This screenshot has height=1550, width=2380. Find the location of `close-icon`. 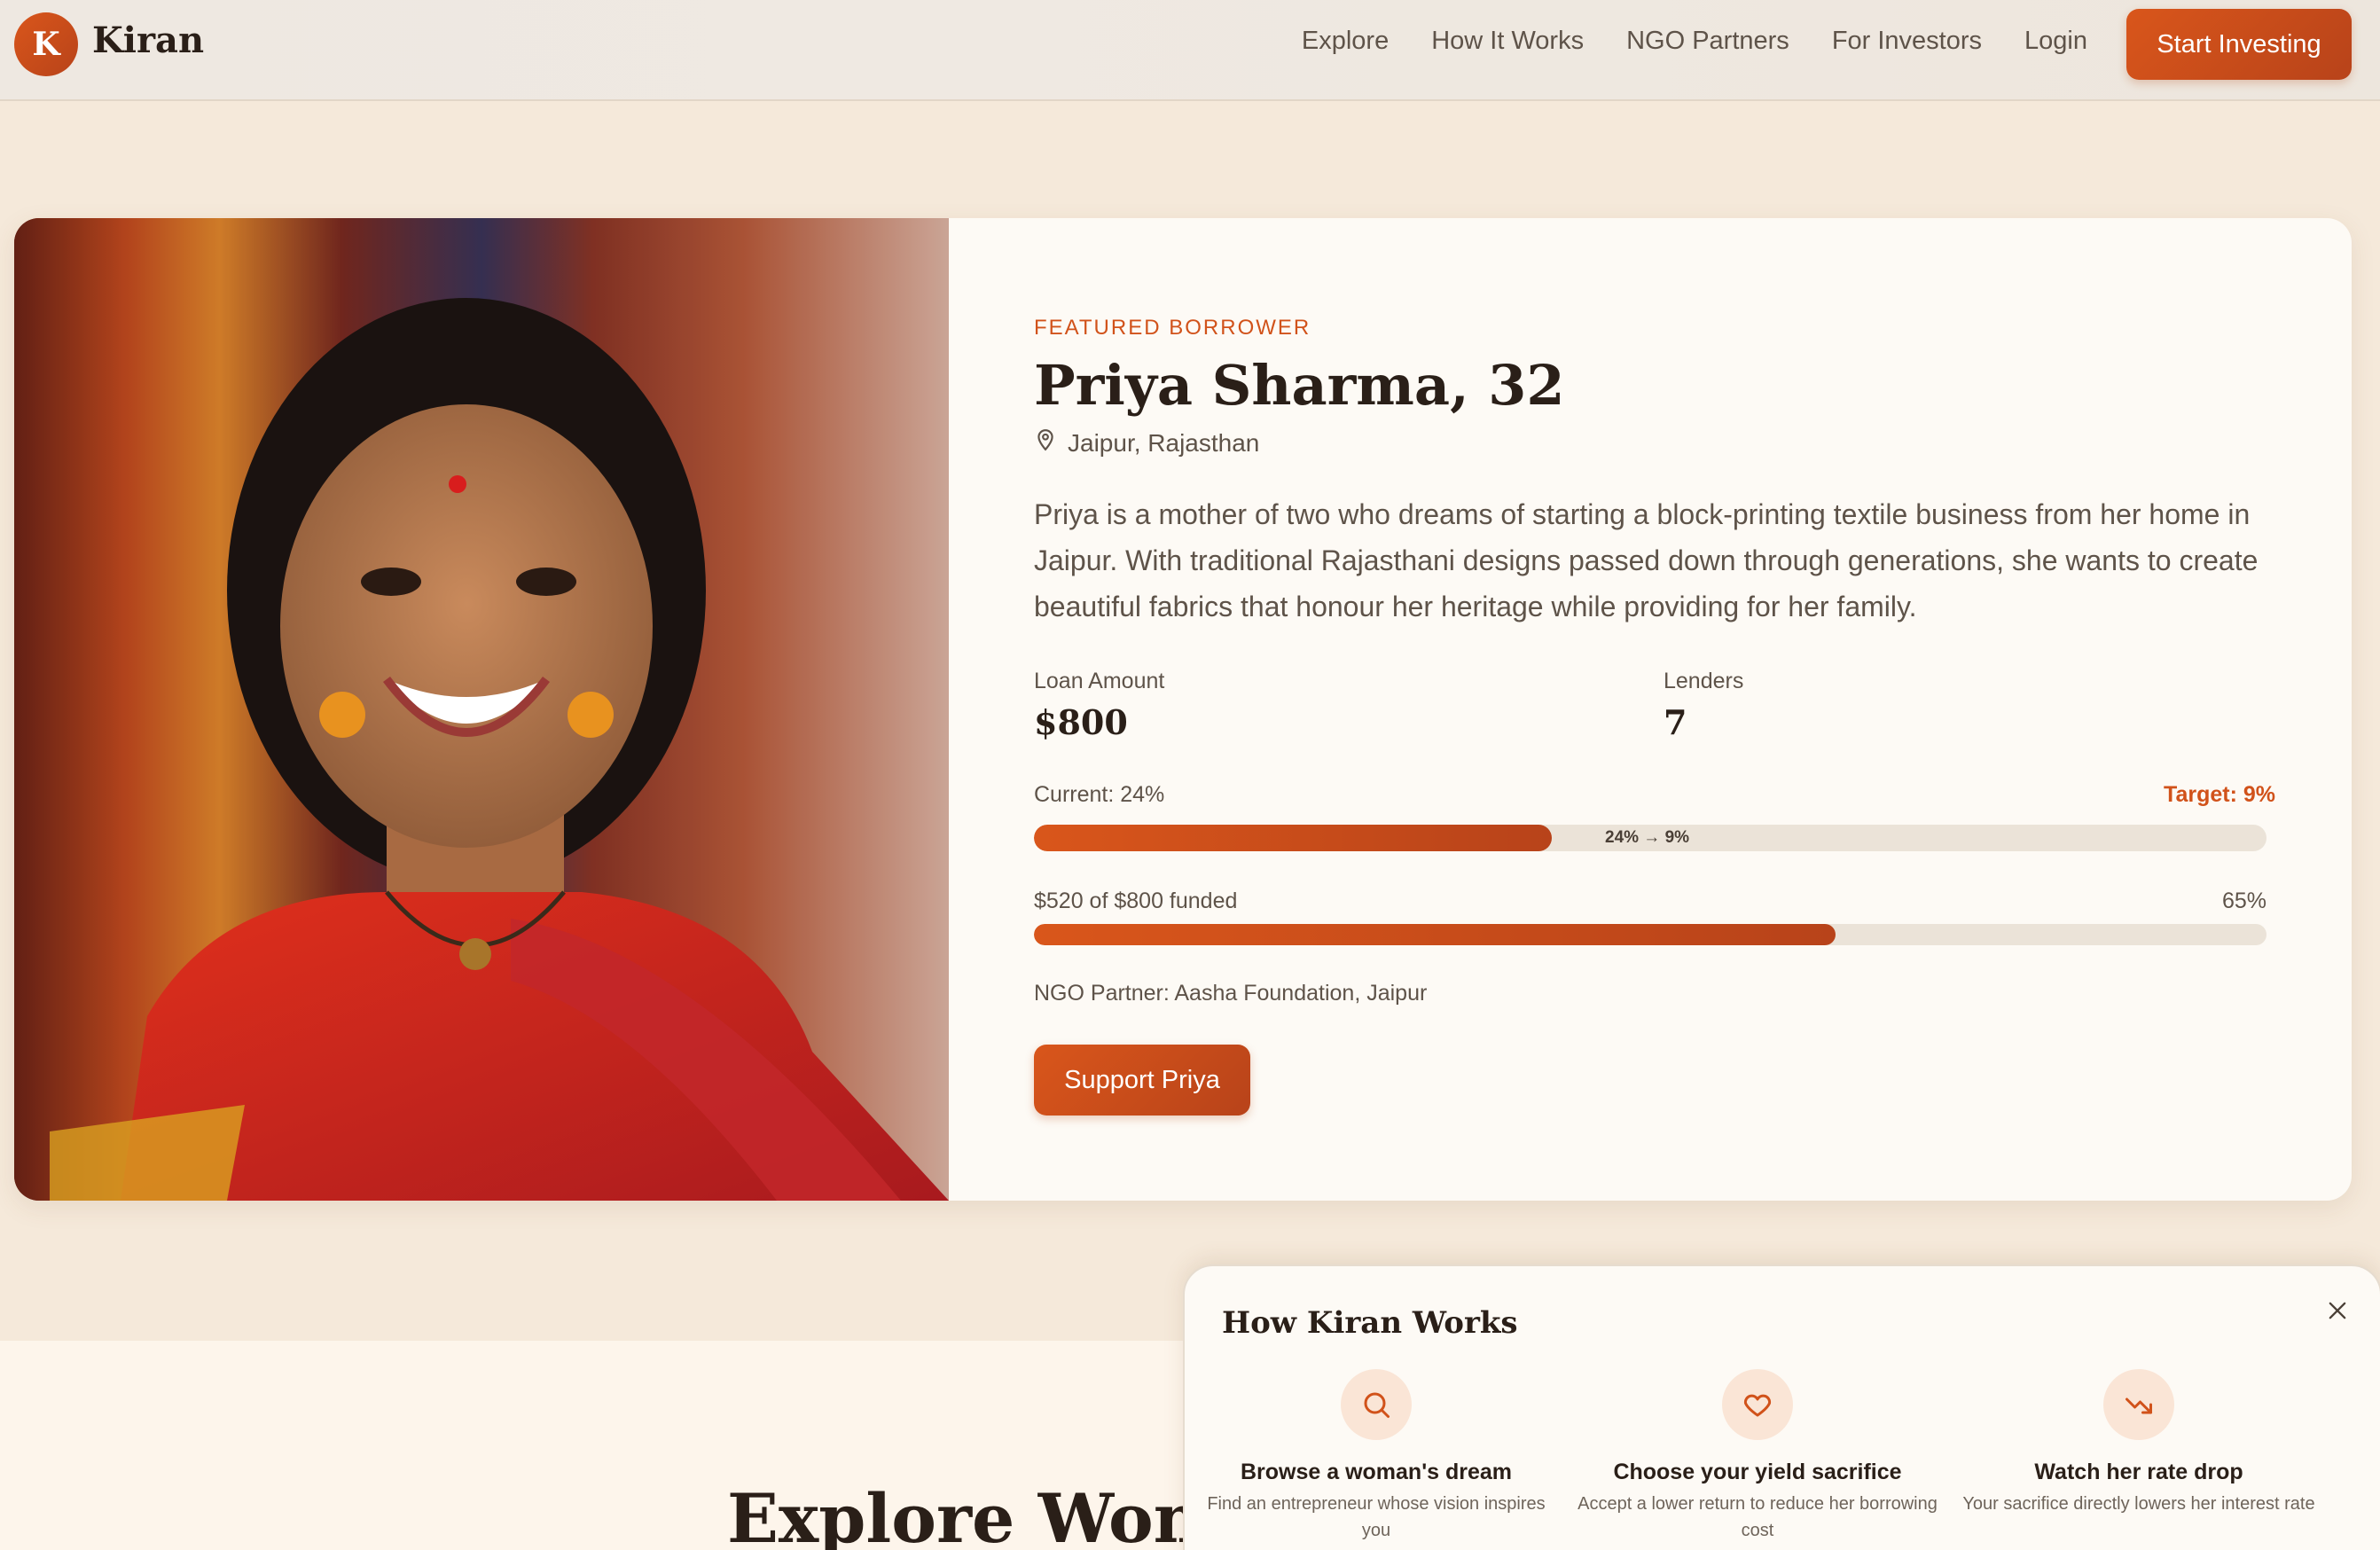

close-icon is located at coordinates (2337, 1310).